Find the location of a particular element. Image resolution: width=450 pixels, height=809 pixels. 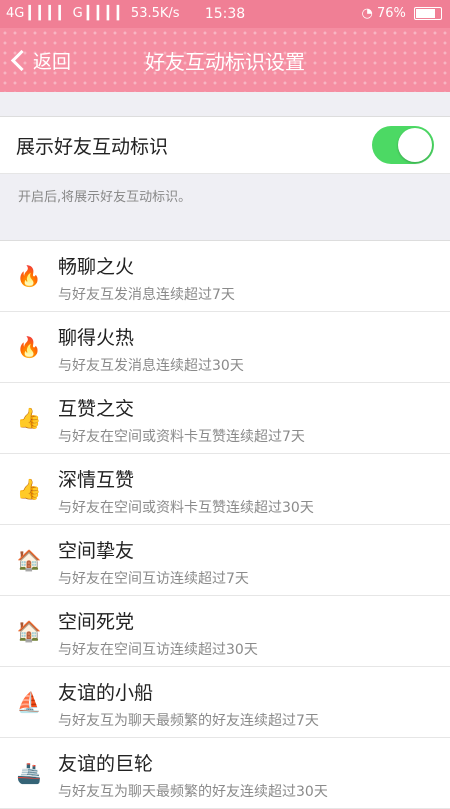

item-description: 与好友互为聊天最频繁的好友连续超过30天 is located at coordinates (193, 792).